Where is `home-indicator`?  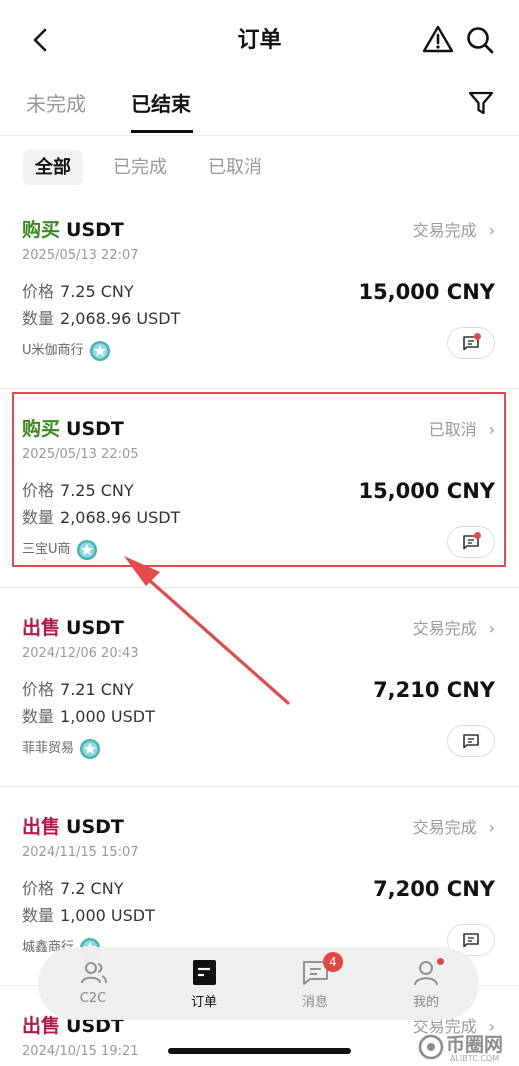 home-indicator is located at coordinates (259, 1051).